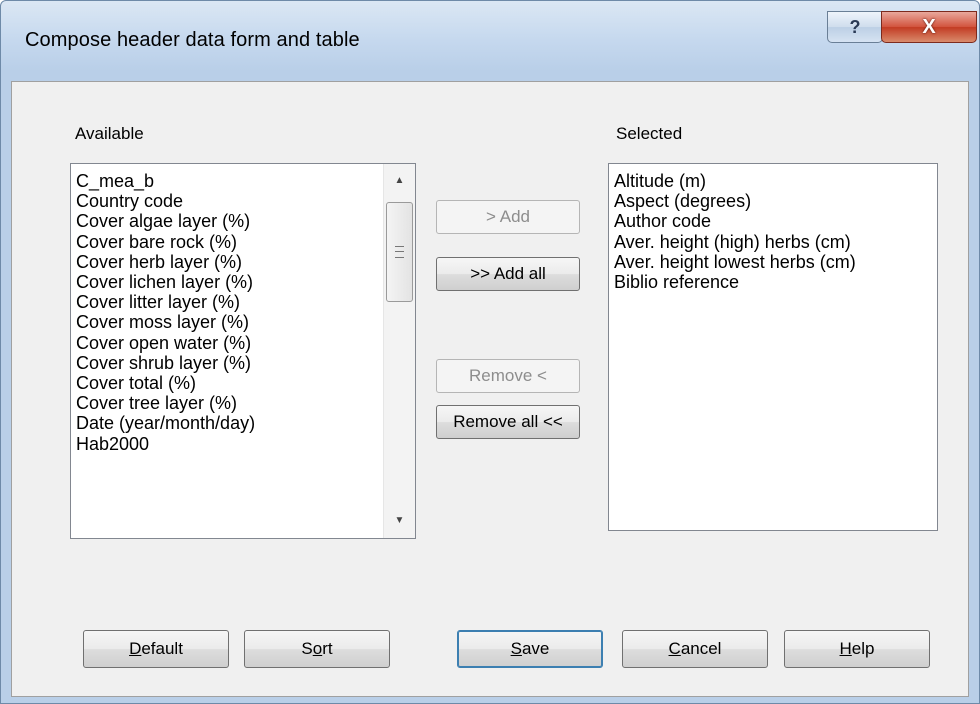 This screenshot has width=980, height=704. I want to click on available-label: Available, so click(109, 133).